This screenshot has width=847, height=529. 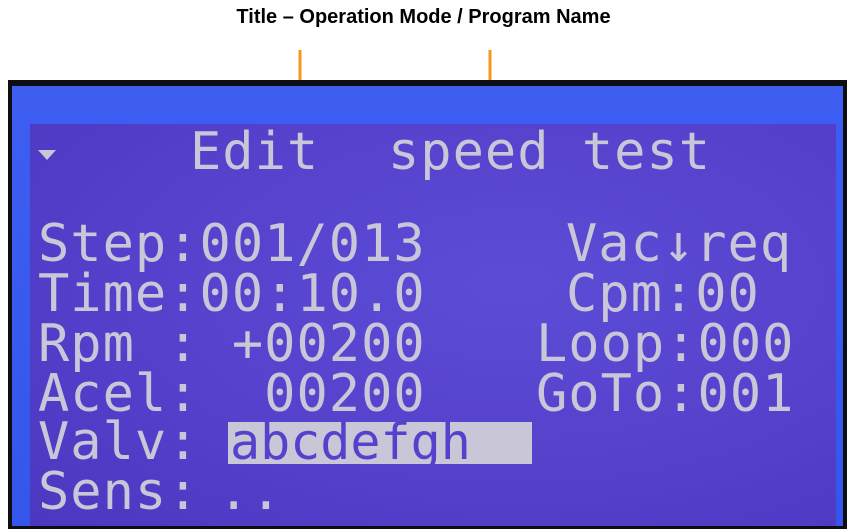 What do you see at coordinates (665, 394) in the screenshot?
I see `goto-value: GoTo:001` at bounding box center [665, 394].